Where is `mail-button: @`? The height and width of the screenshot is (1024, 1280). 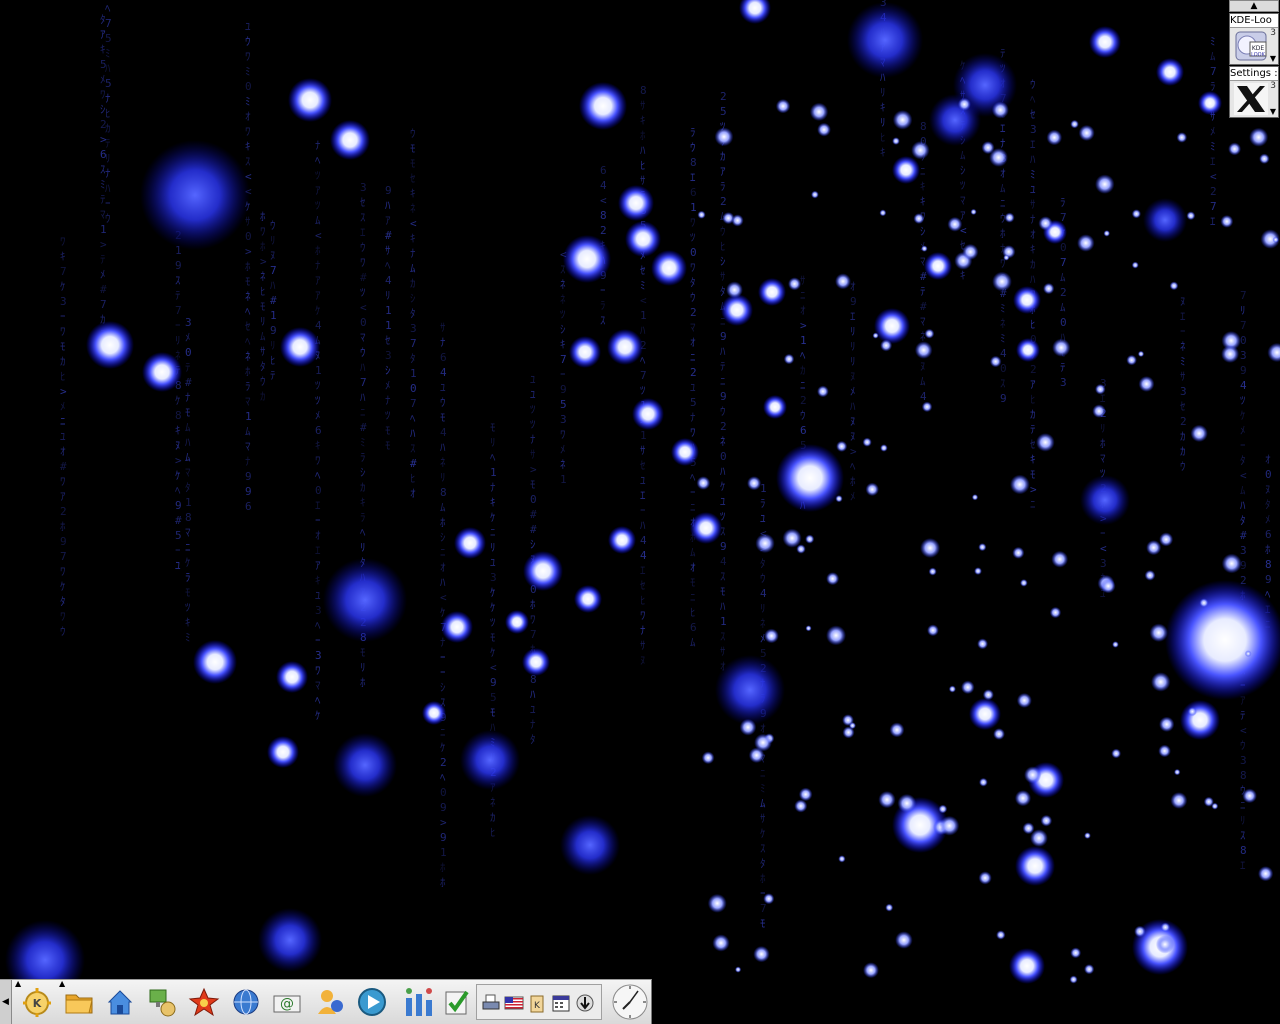 mail-button: @ is located at coordinates (287, 1002).